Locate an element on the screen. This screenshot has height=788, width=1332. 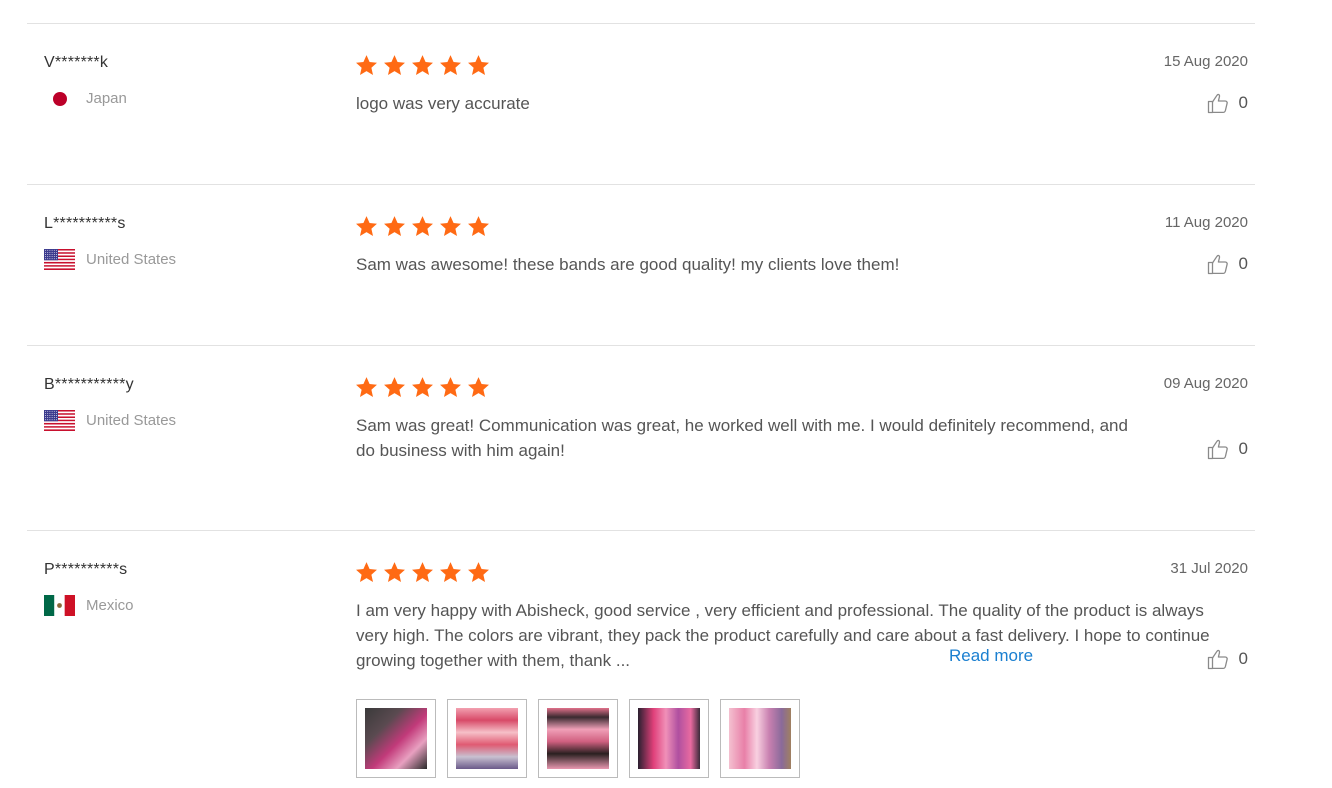
review-date: 09 Aug 2020 is located at coordinates (1205, 383).